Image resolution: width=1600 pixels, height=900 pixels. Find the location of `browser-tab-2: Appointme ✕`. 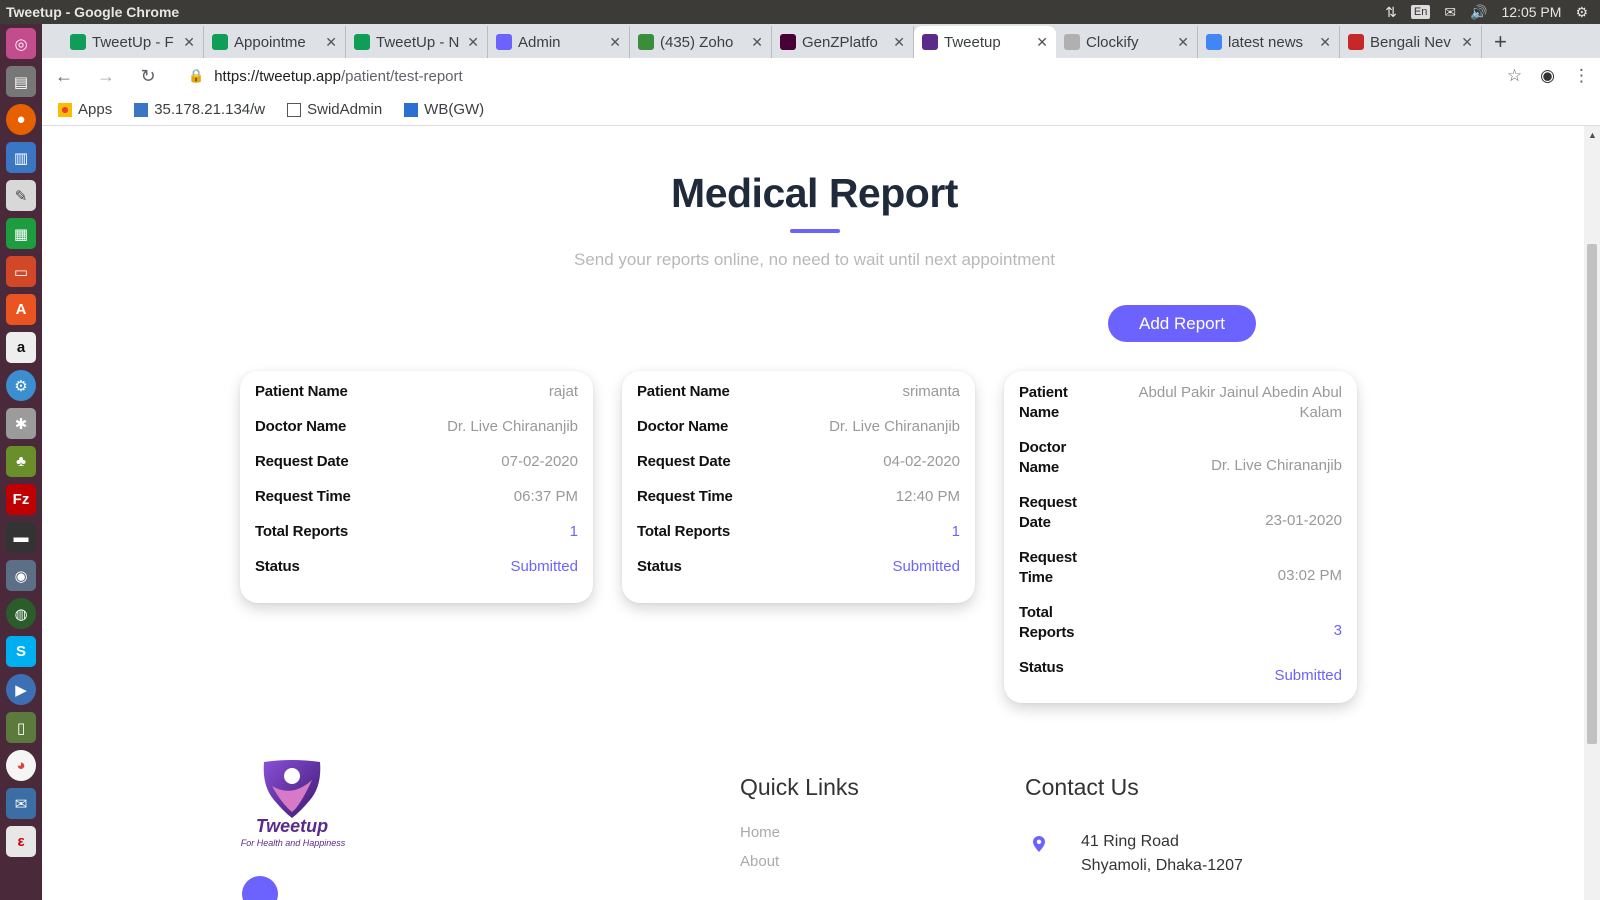

browser-tab-2: Appointme ✕ is located at coordinates (275, 42).